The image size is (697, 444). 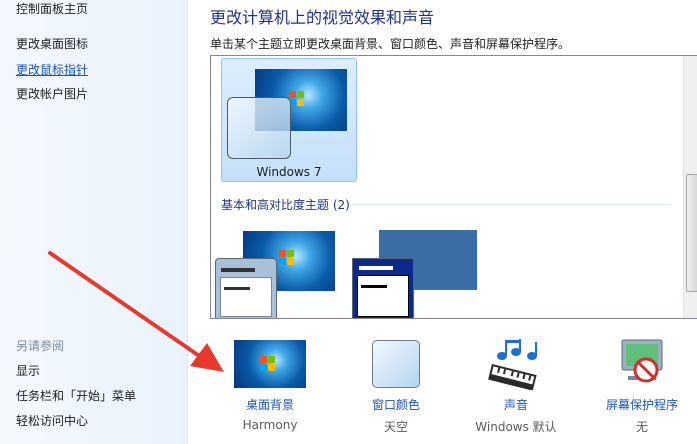 I want to click on sidebar-link-change-account-picture: 更改帐户图片, so click(x=52, y=93).